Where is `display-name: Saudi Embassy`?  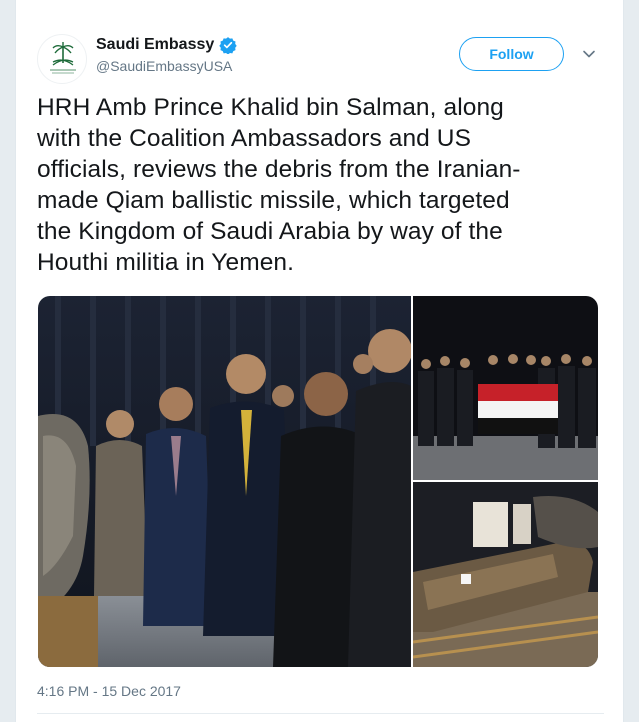 display-name: Saudi Embassy is located at coordinates (155, 45).